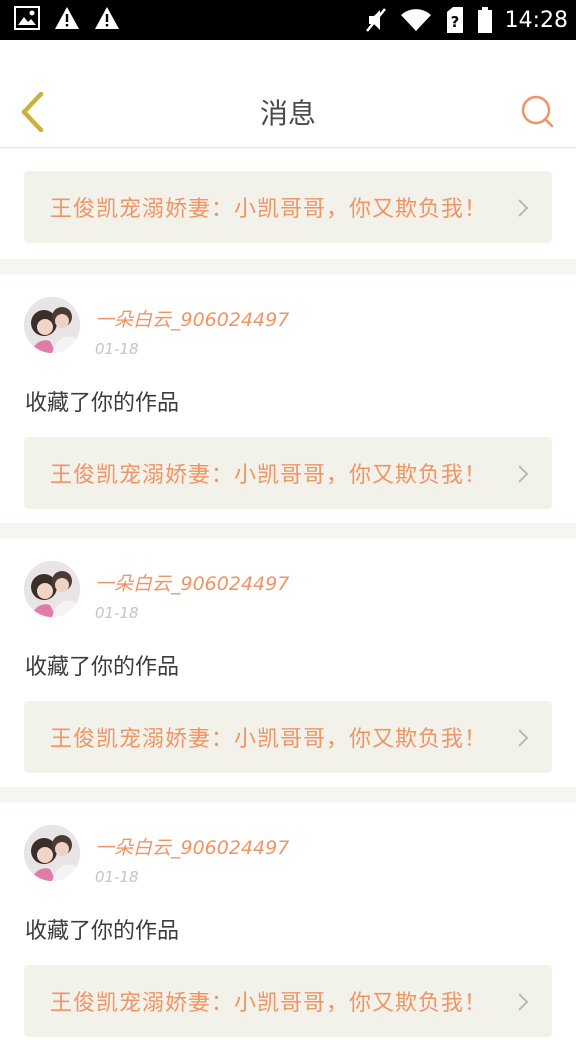  What do you see at coordinates (416, 20) in the screenshot?
I see `wifi-icon` at bounding box center [416, 20].